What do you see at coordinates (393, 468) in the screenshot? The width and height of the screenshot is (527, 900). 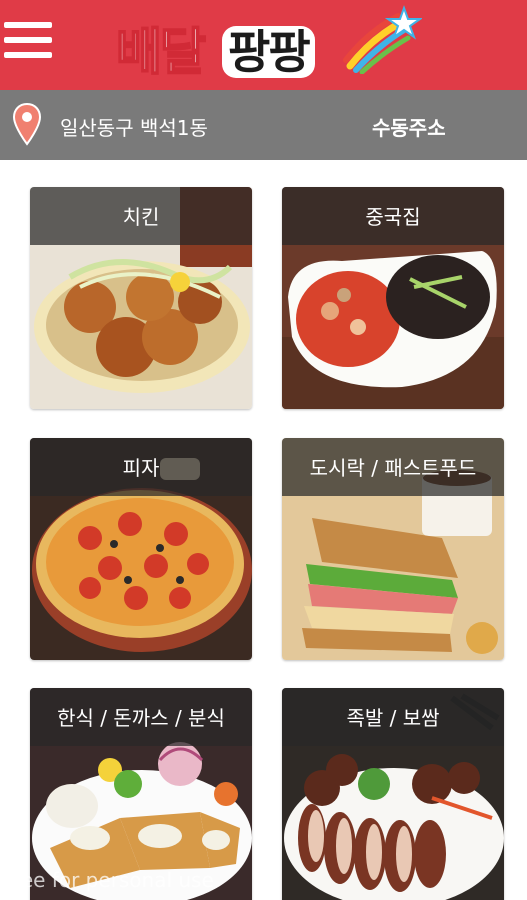 I see `category-label: 도시락 / 패스트푸드` at bounding box center [393, 468].